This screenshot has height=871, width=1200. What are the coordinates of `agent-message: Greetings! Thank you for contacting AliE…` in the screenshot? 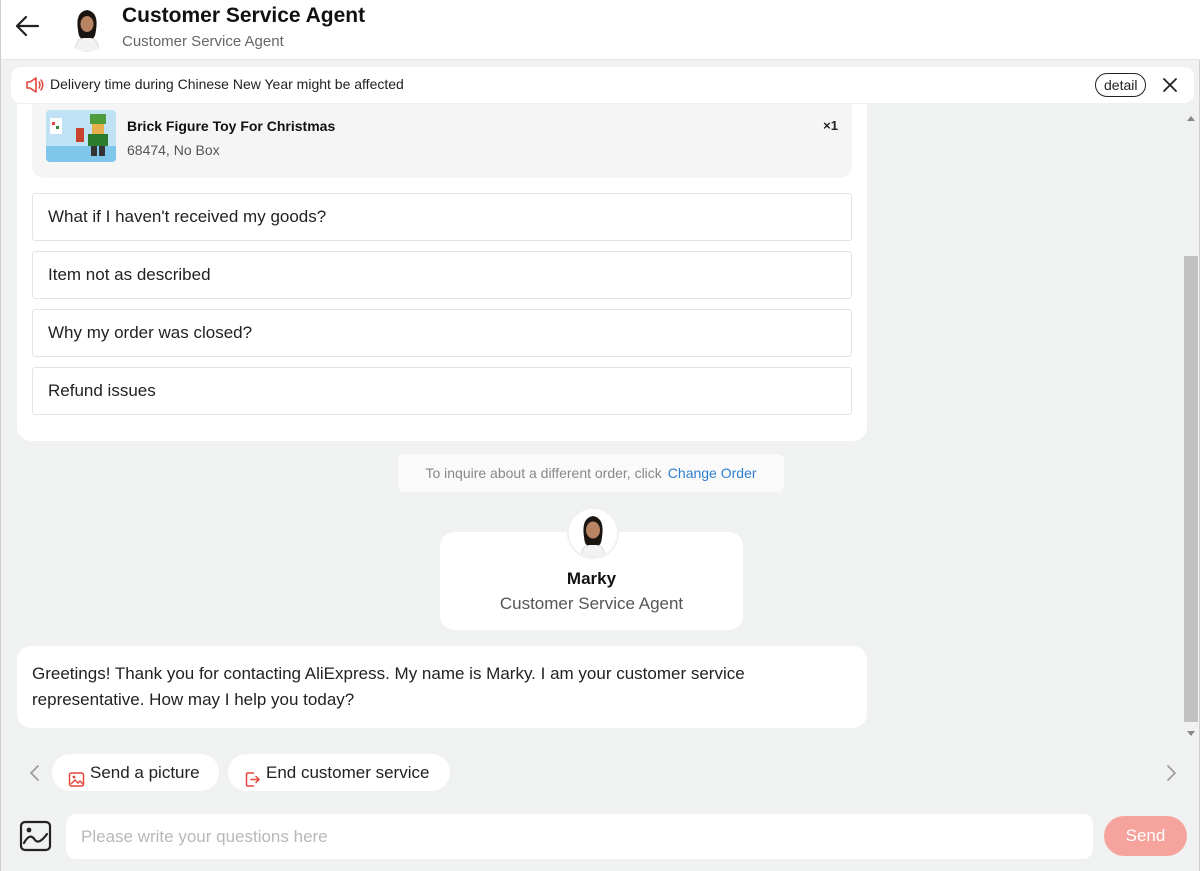 It's located at (442, 687).